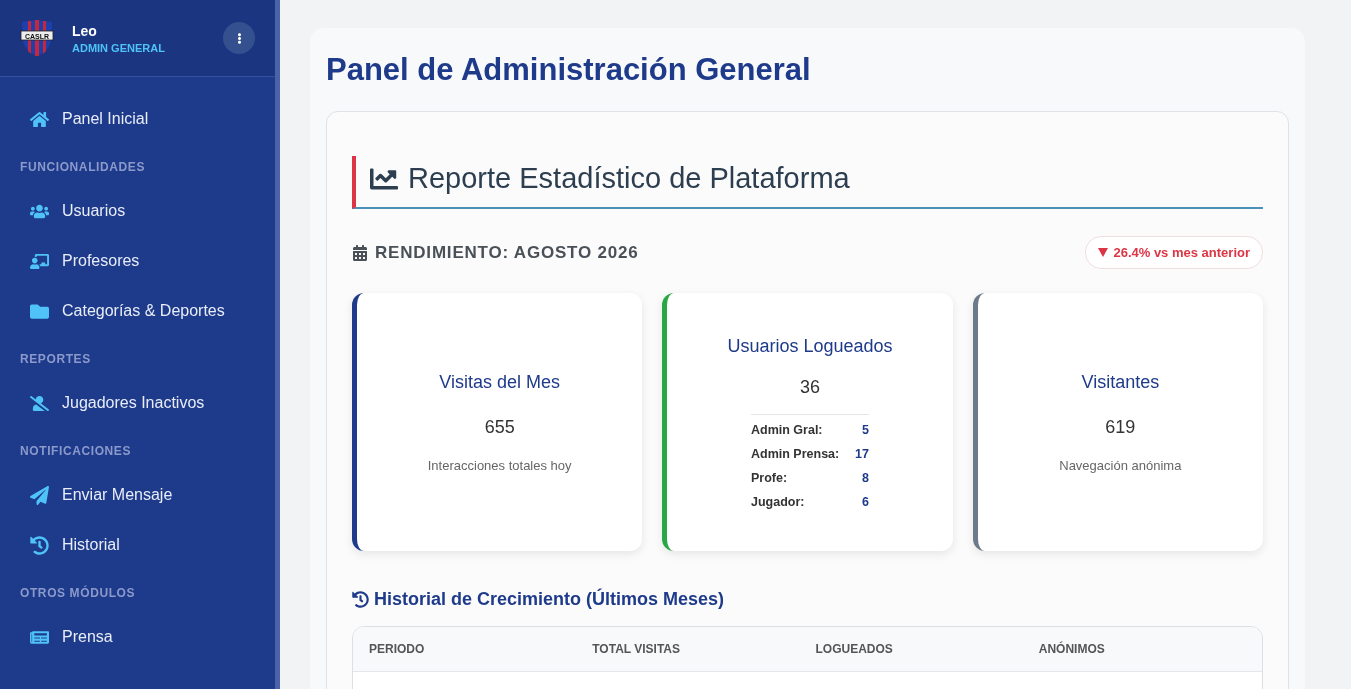 The width and height of the screenshot is (1351, 689). What do you see at coordinates (39, 403) in the screenshot?
I see `user-slash-icon` at bounding box center [39, 403].